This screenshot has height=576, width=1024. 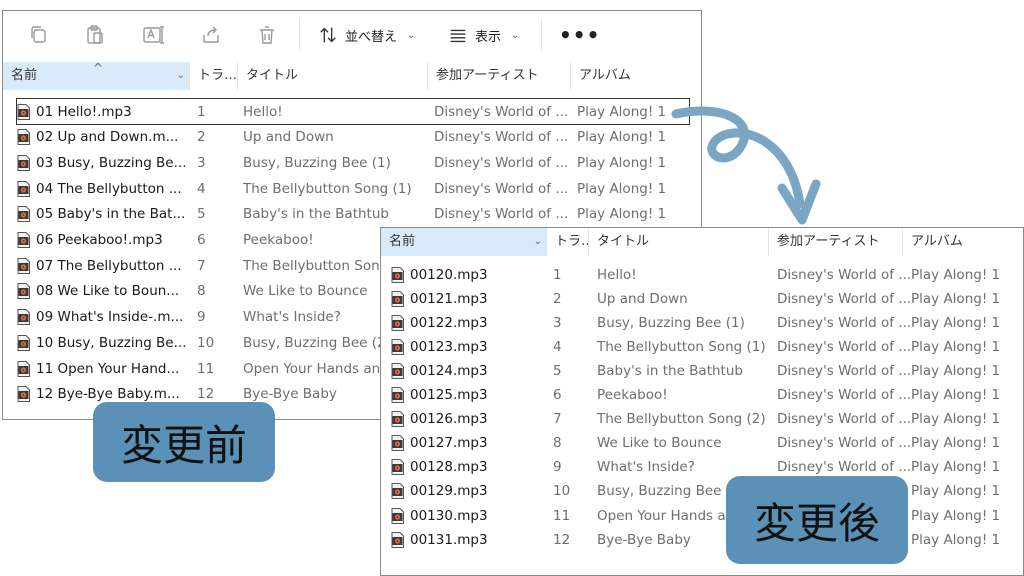 I want to click on file-name-cell: 00123.mp3, so click(x=472, y=346).